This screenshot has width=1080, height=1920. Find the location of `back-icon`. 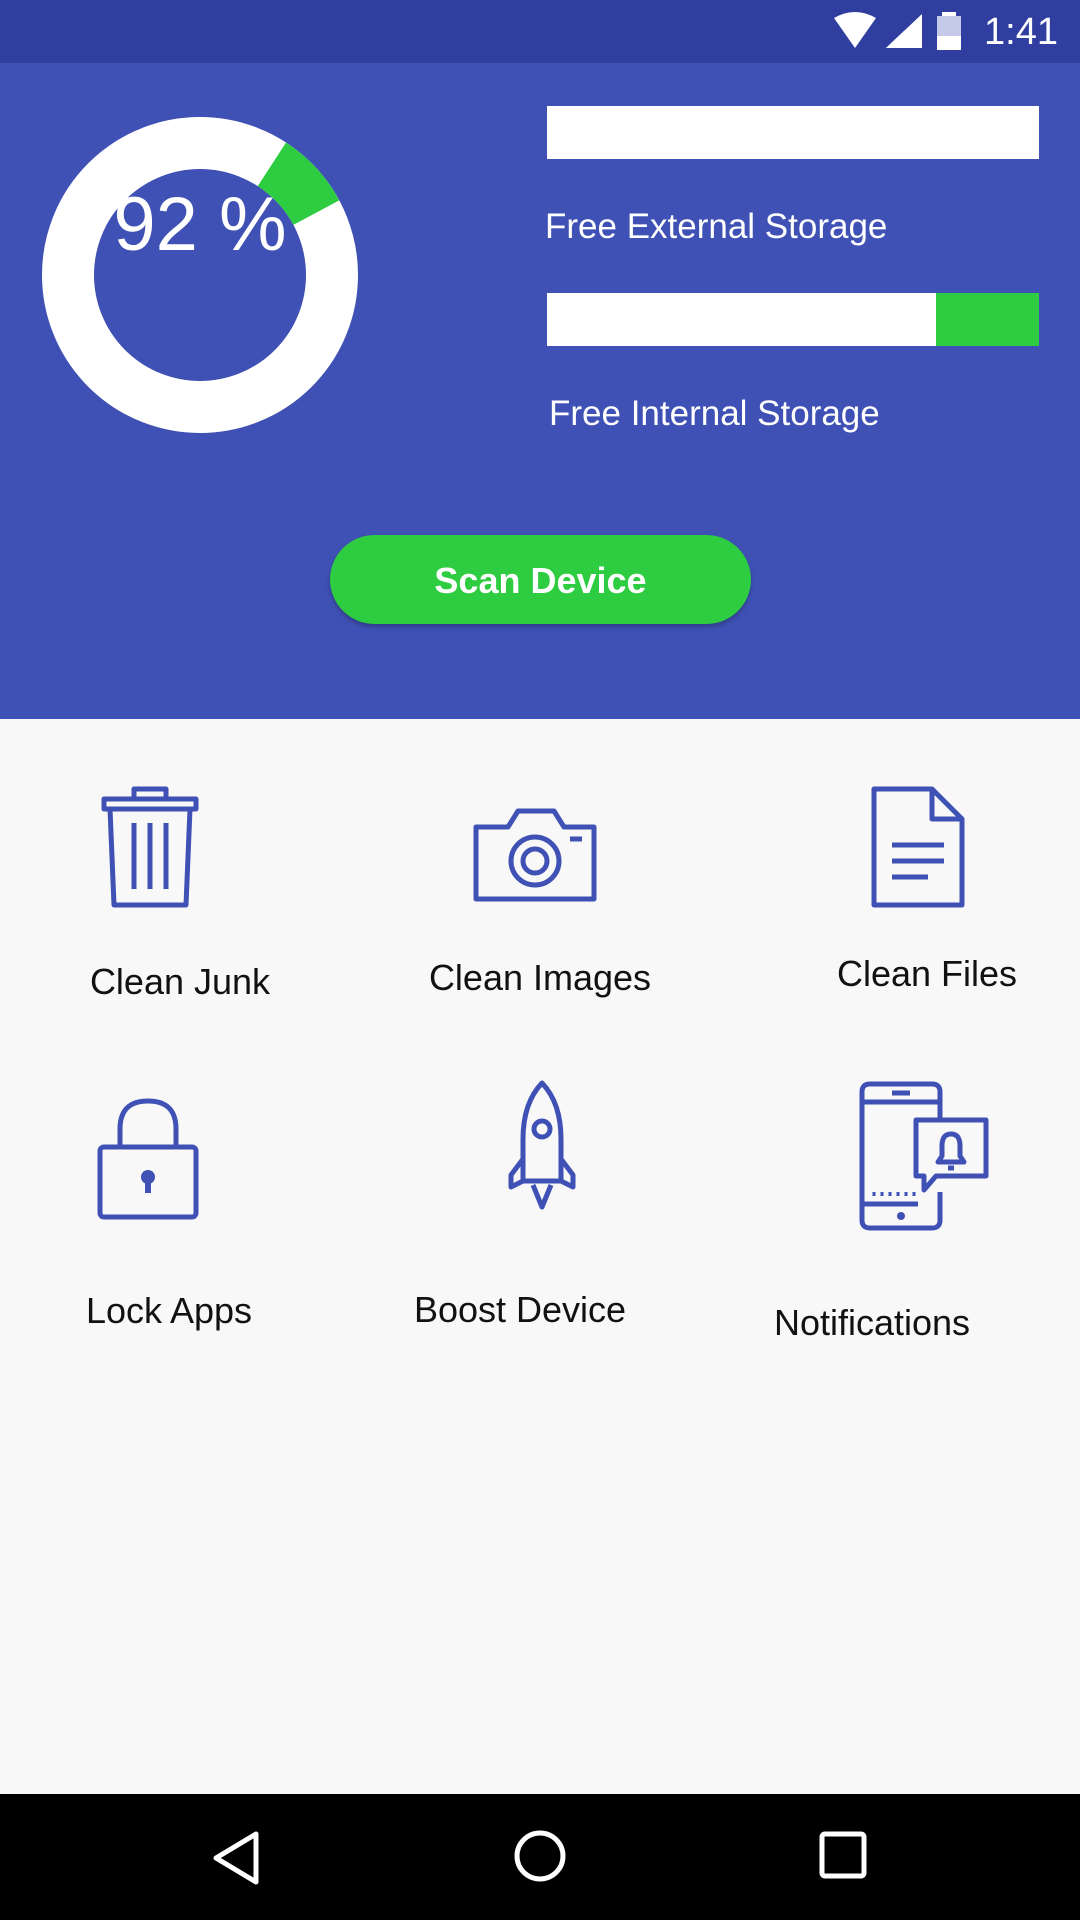

back-icon is located at coordinates (236, 1858).